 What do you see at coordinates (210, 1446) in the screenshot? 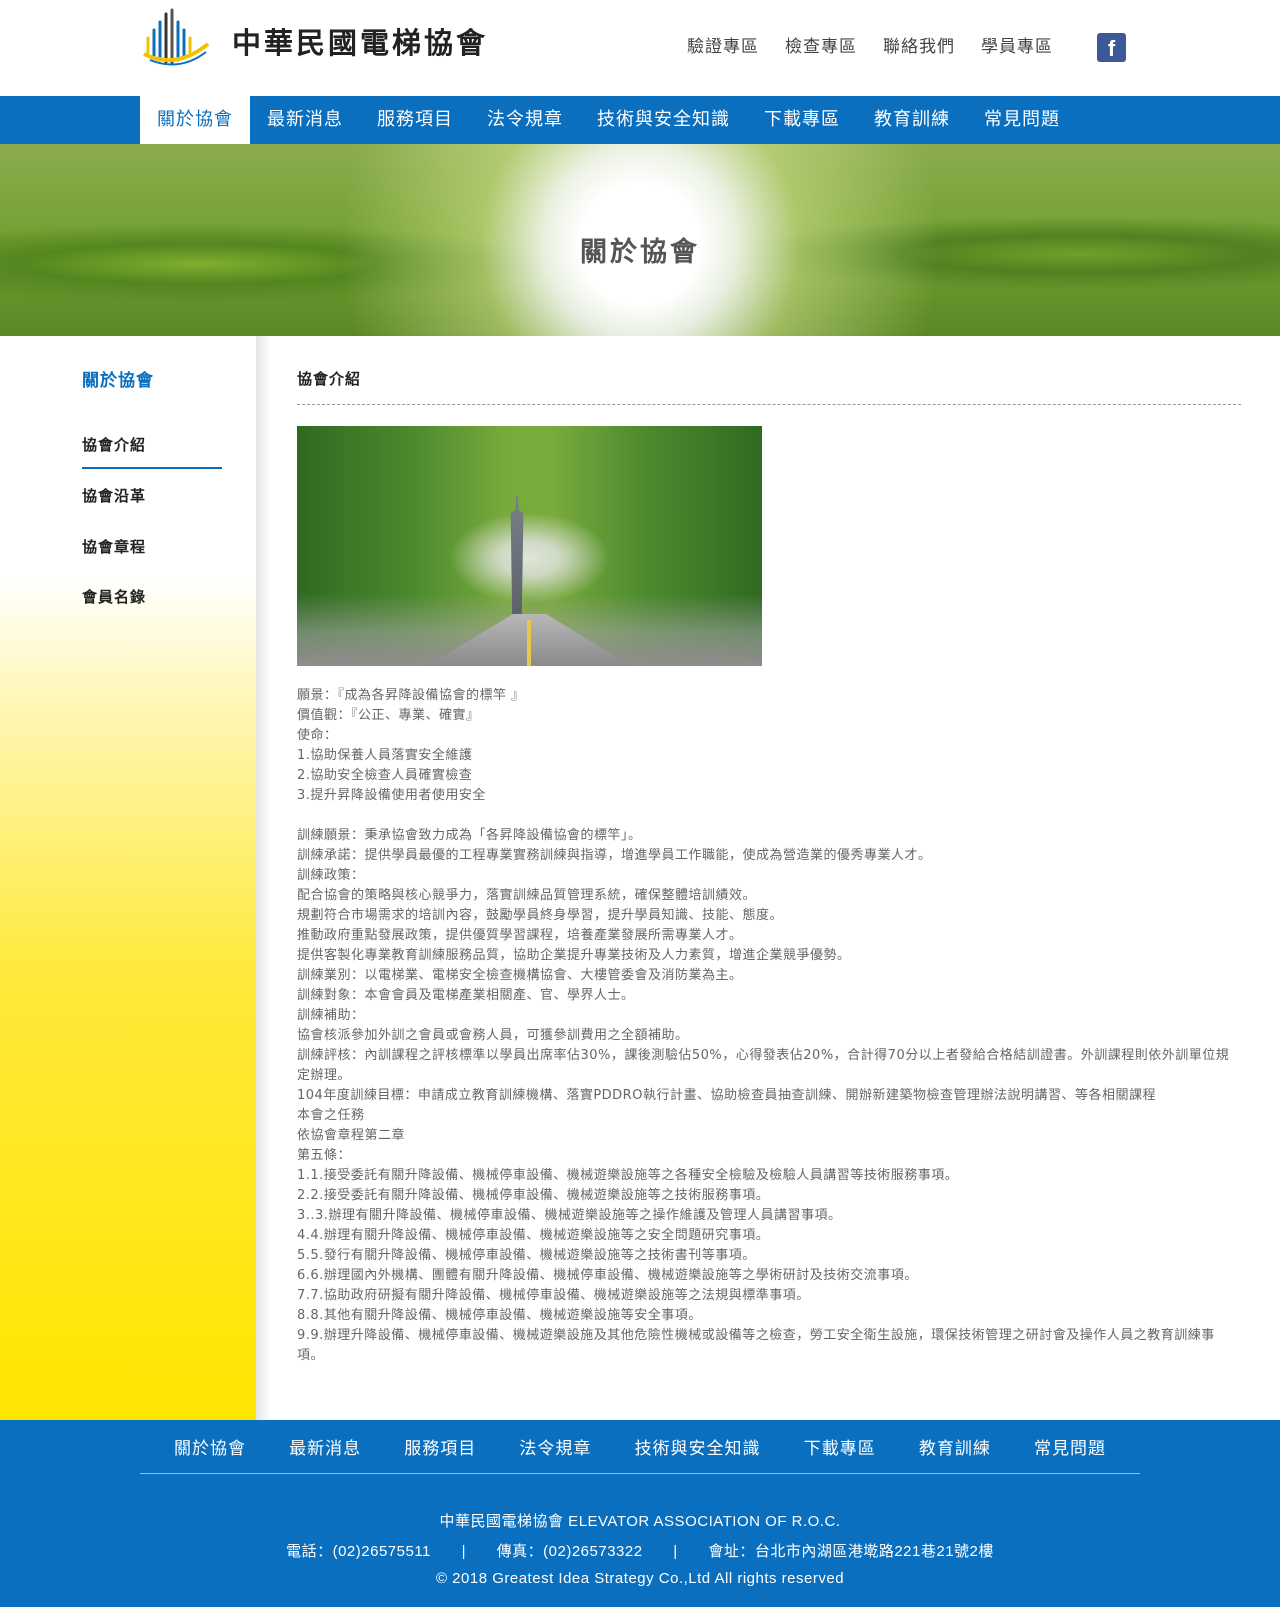
I see `footer-nav-about: 關於協會` at bounding box center [210, 1446].